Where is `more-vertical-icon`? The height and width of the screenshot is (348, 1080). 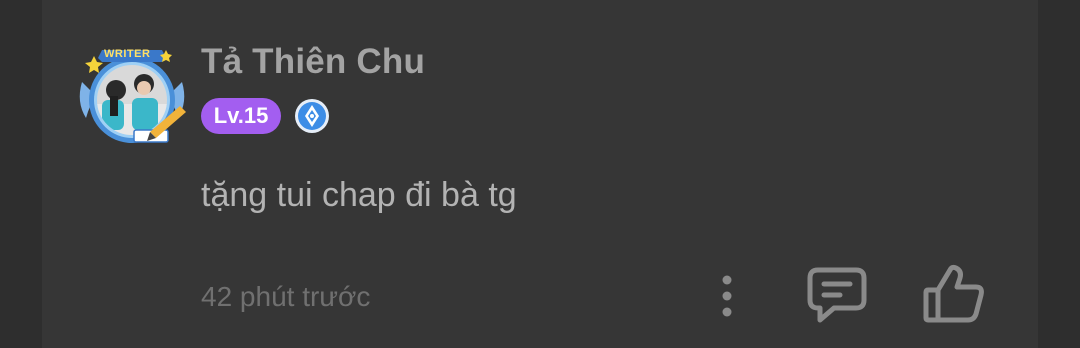 more-vertical-icon is located at coordinates (727, 296).